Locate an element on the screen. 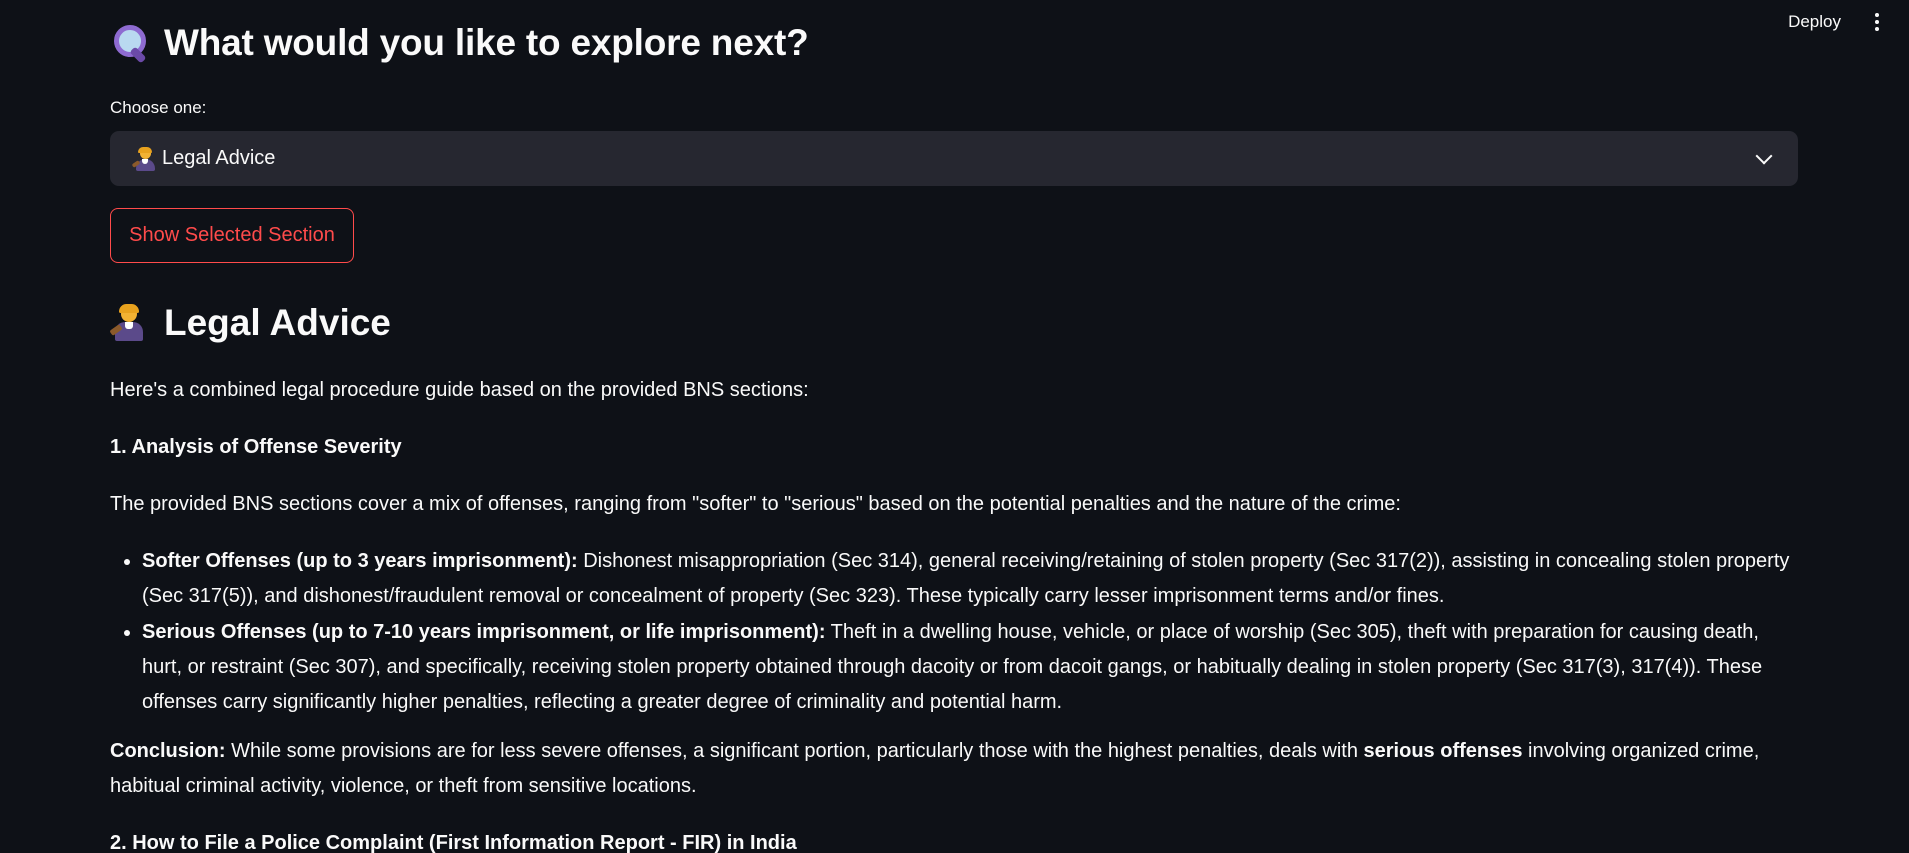 This screenshot has width=1909, height=853. chevron-down-icon is located at coordinates (1764, 155).